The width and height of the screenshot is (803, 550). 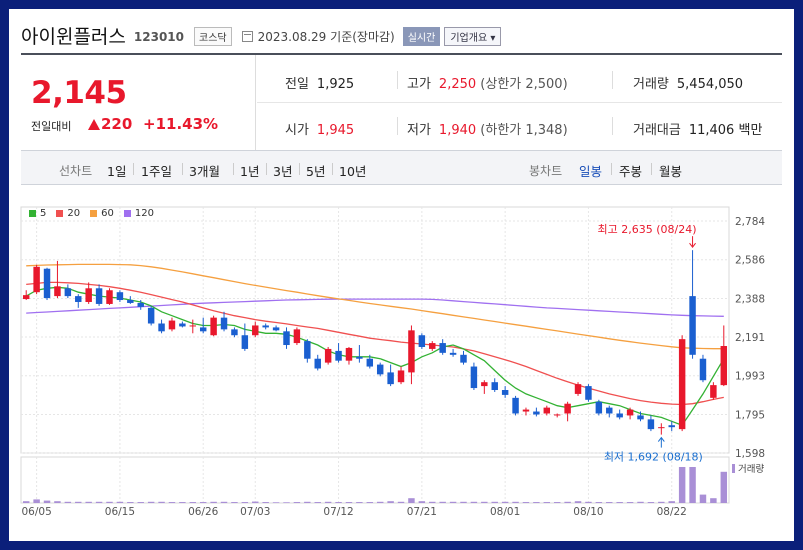 What do you see at coordinates (750, 299) in the screenshot?
I see `y-tick-label: 2,388` at bounding box center [750, 299].